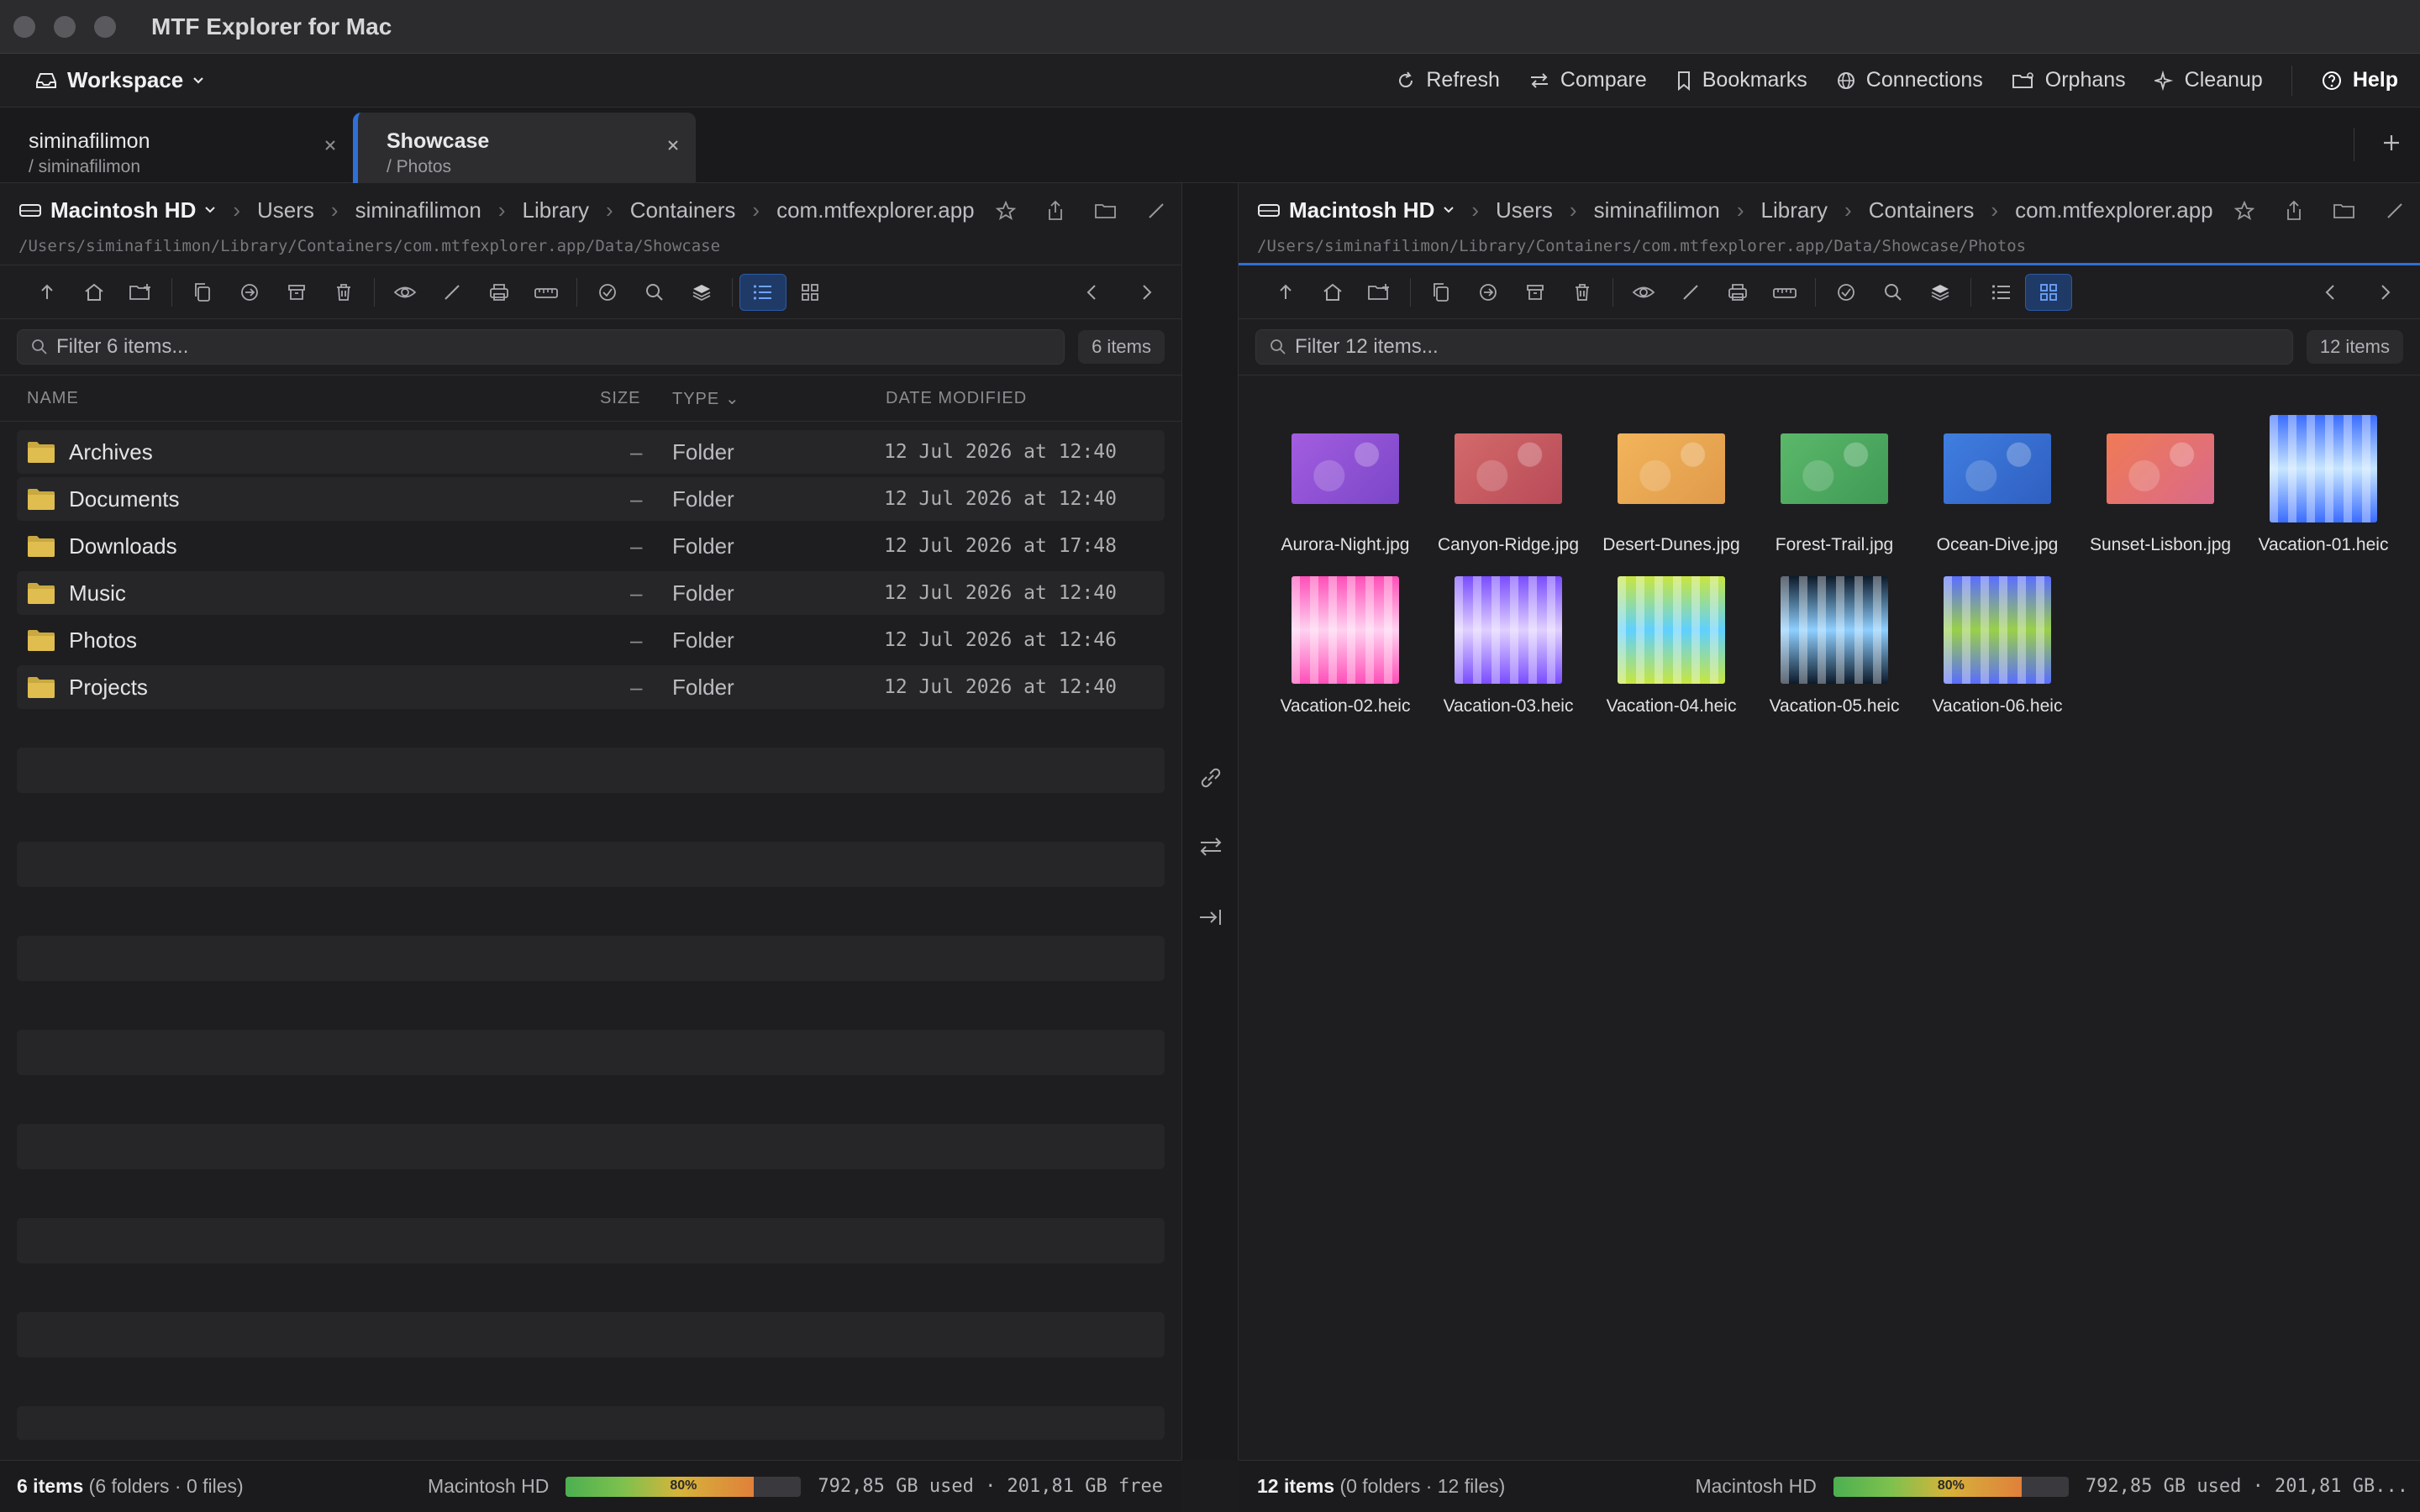 This screenshot has height=1512, width=2420. Describe the element at coordinates (1508, 646) in the screenshot. I see `grid-item: Vacation-03.heic` at that location.